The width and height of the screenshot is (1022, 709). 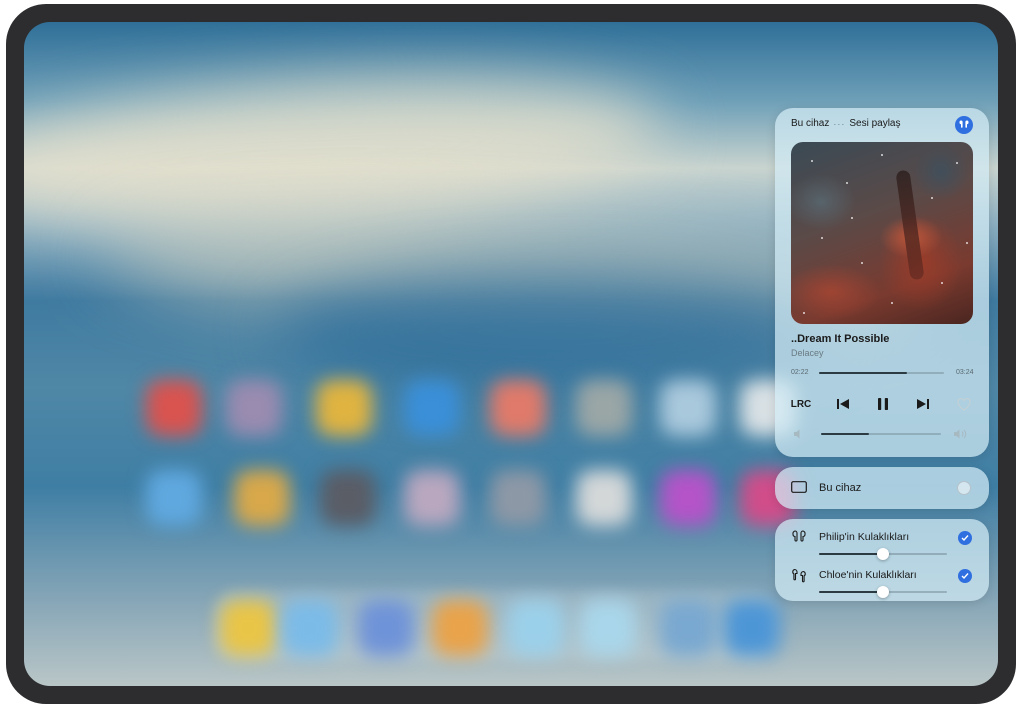 I want to click on output-device-this: Bu cihaz, so click(x=882, y=488).